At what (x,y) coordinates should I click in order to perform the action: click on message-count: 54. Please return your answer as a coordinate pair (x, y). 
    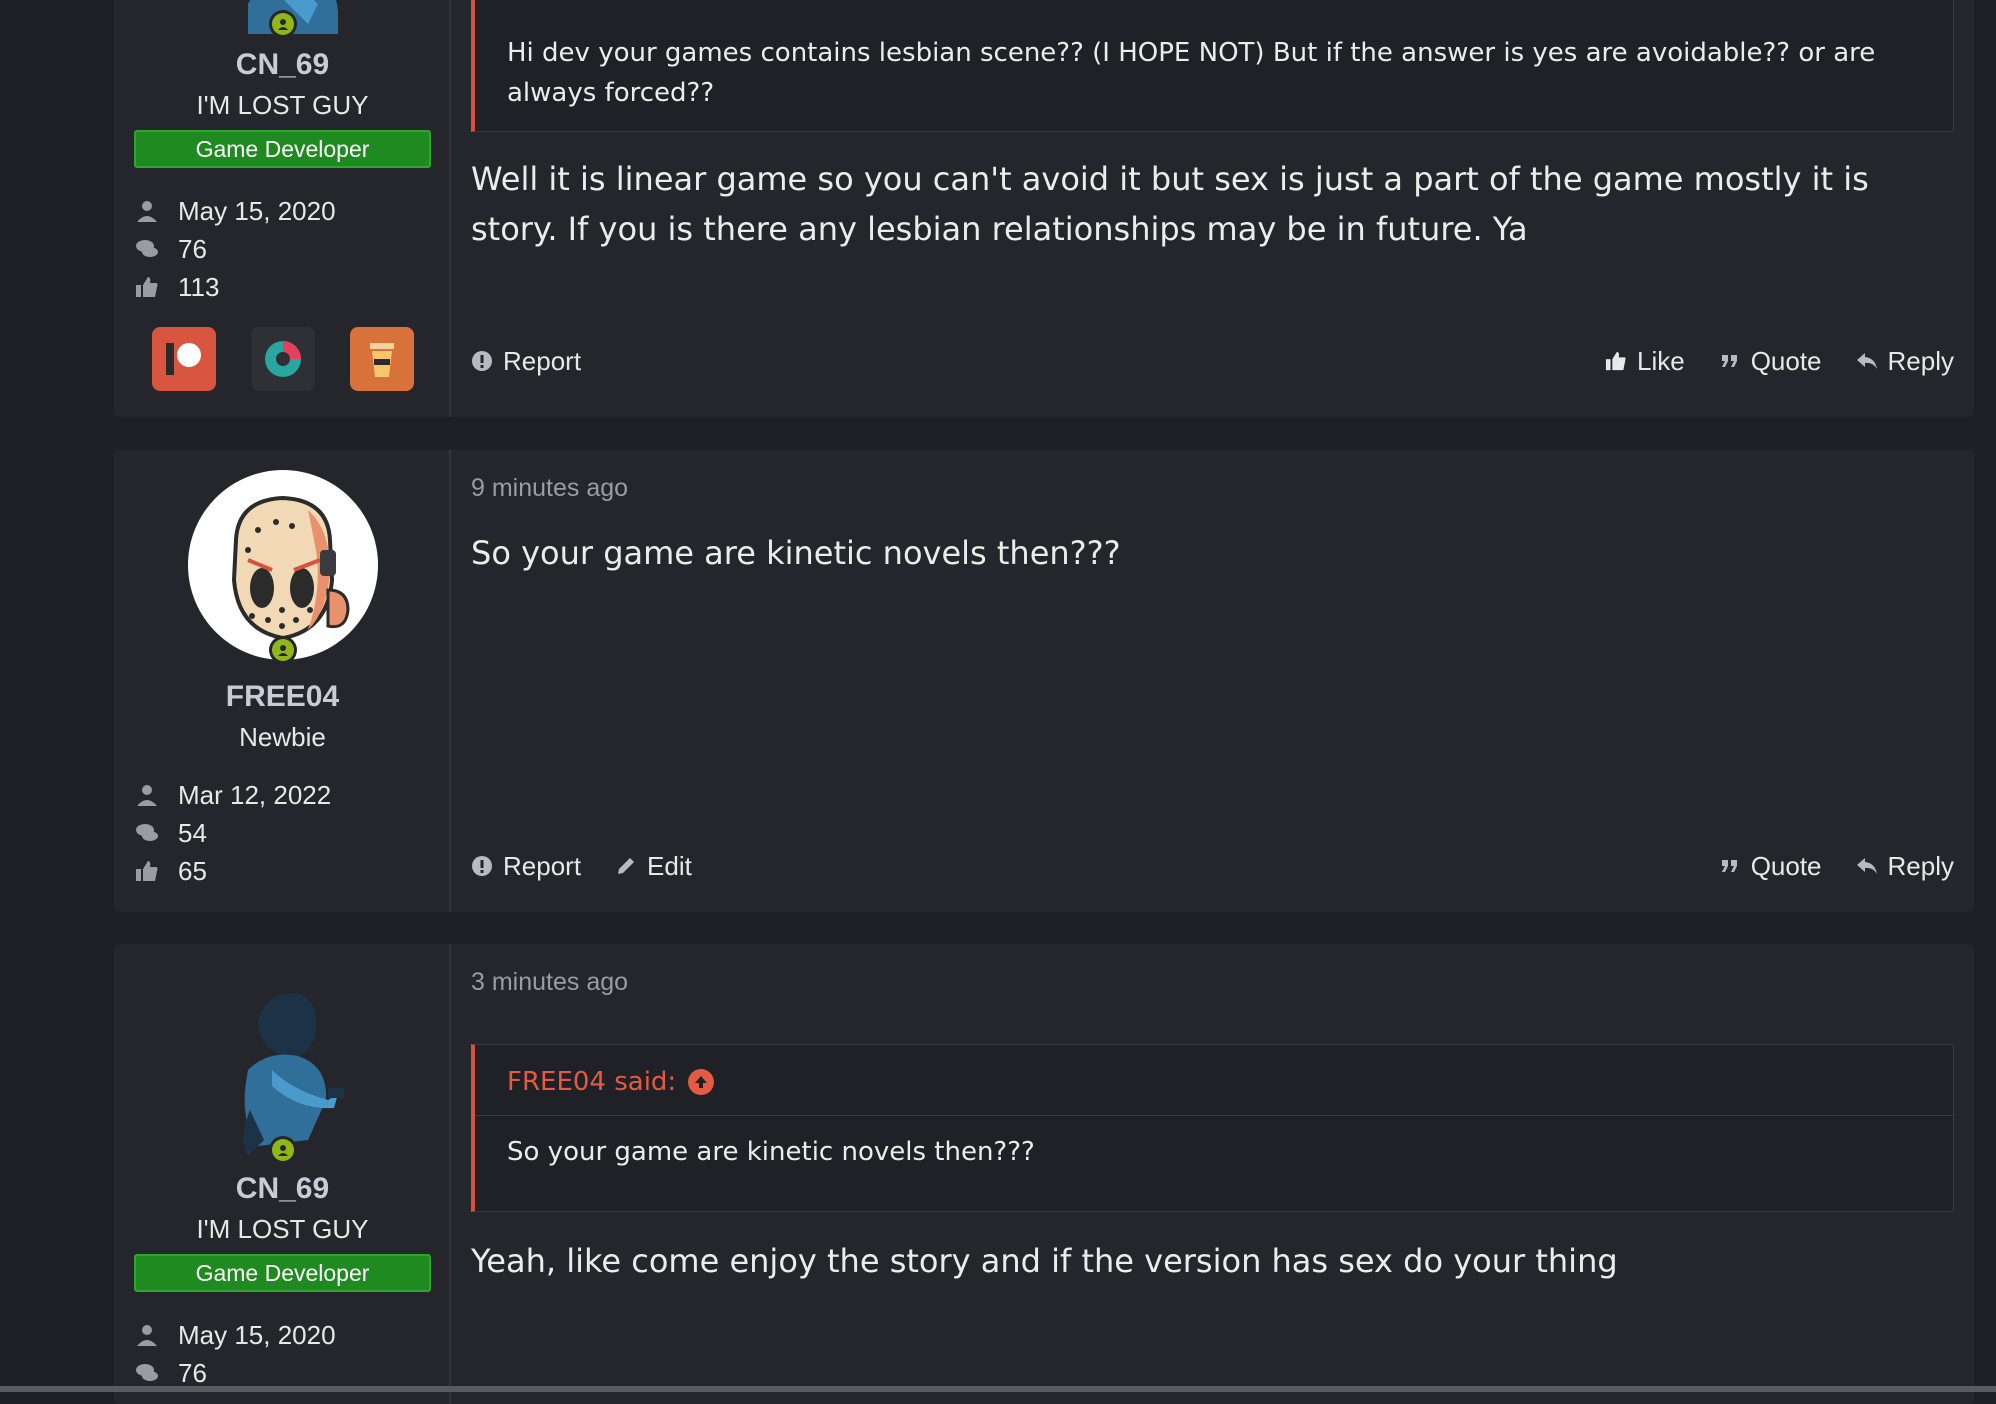
    Looking at the image, I should click on (192, 832).